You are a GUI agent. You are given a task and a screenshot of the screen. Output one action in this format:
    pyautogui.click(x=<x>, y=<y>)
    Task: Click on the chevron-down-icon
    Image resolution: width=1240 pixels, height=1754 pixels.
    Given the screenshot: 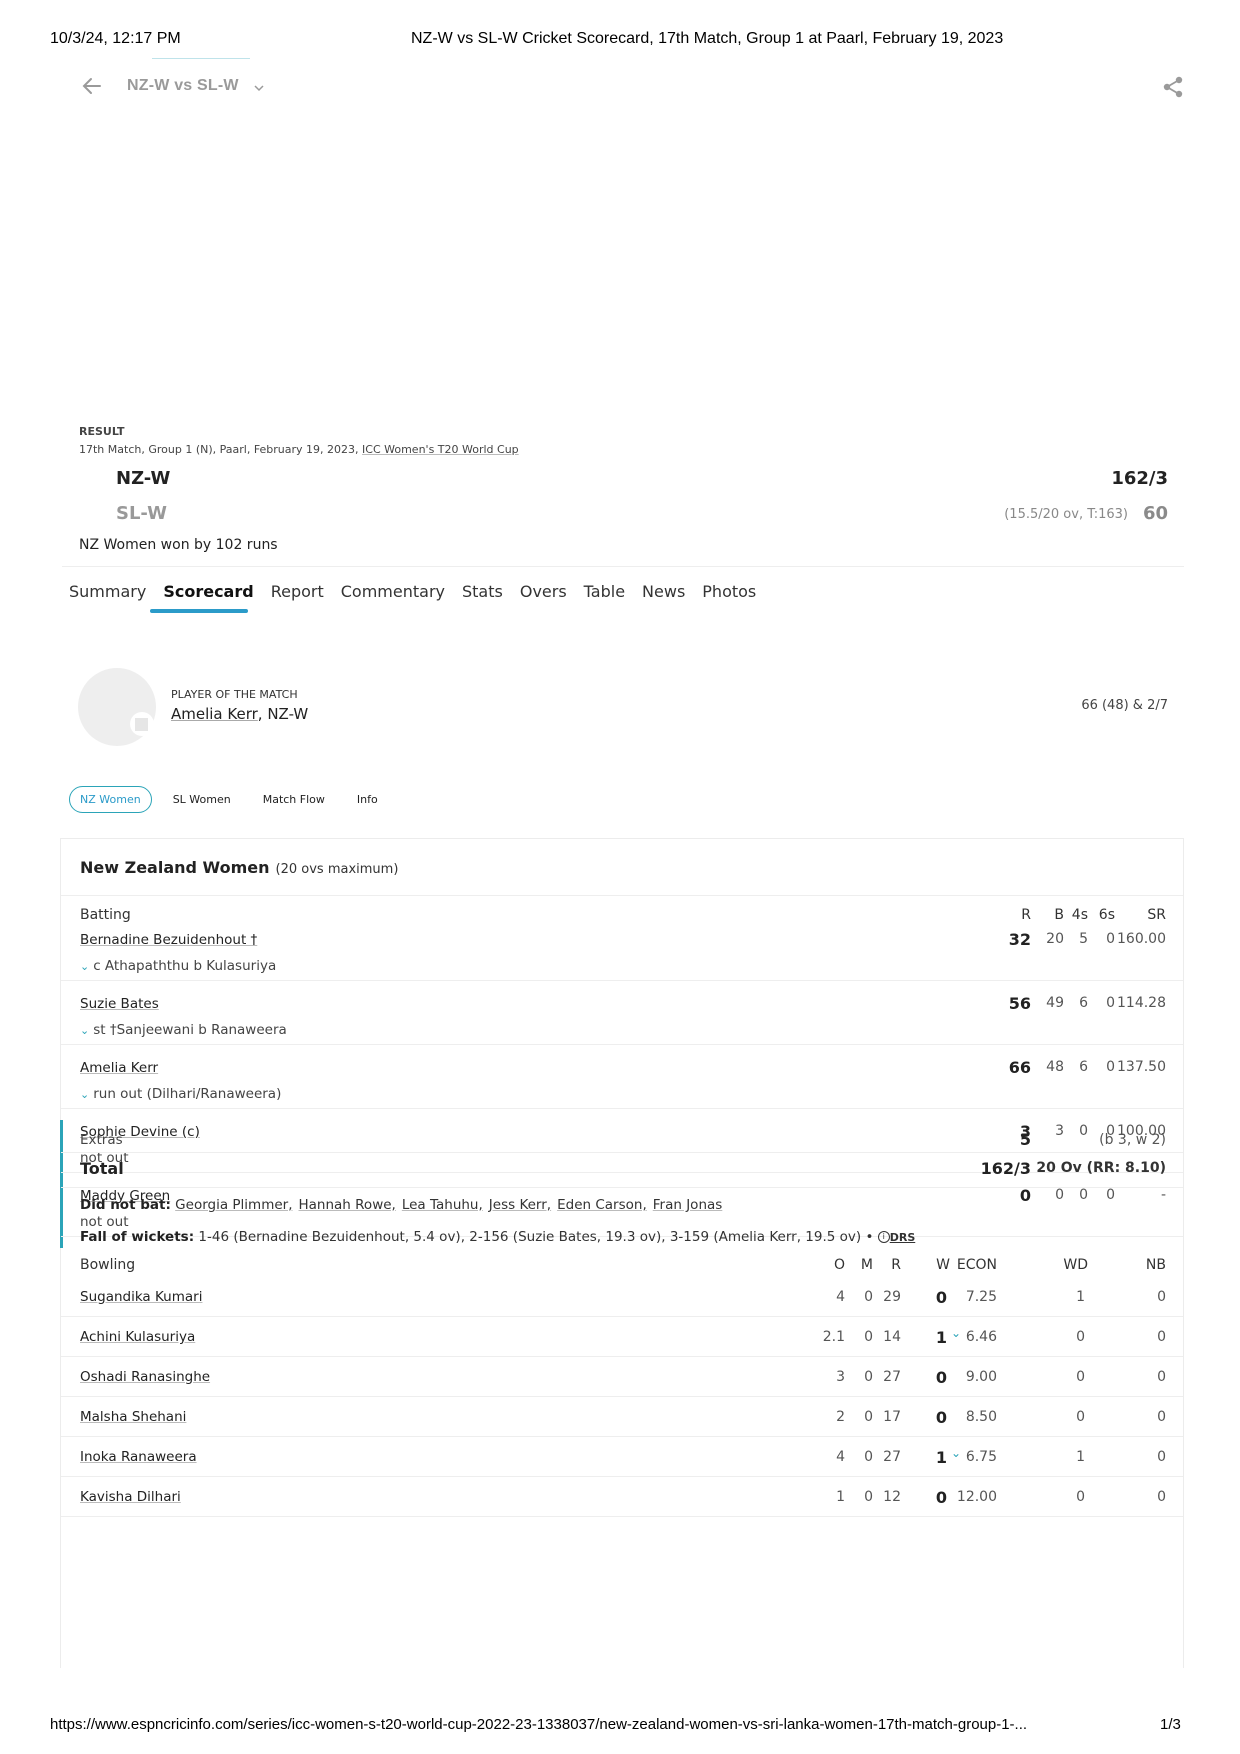 What is the action you would take?
    pyautogui.click(x=259, y=87)
    